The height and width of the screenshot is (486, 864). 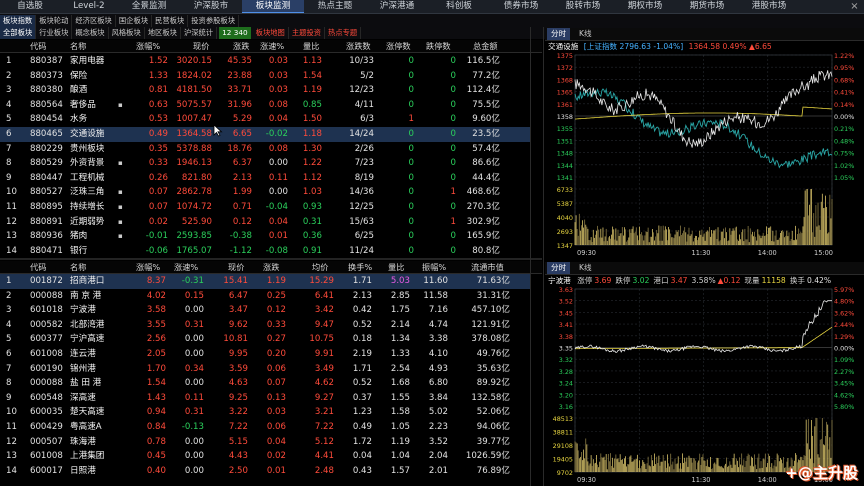 What do you see at coordinates (170, 20) in the screenshot?
I see `board-type-tab-4: 民营板块` at bounding box center [170, 20].